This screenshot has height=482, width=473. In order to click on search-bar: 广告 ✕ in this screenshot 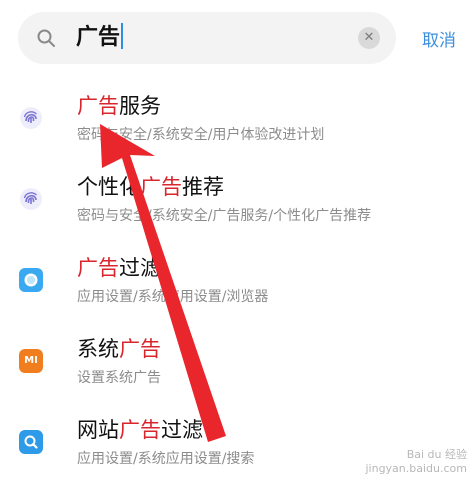, I will do `click(207, 38)`.